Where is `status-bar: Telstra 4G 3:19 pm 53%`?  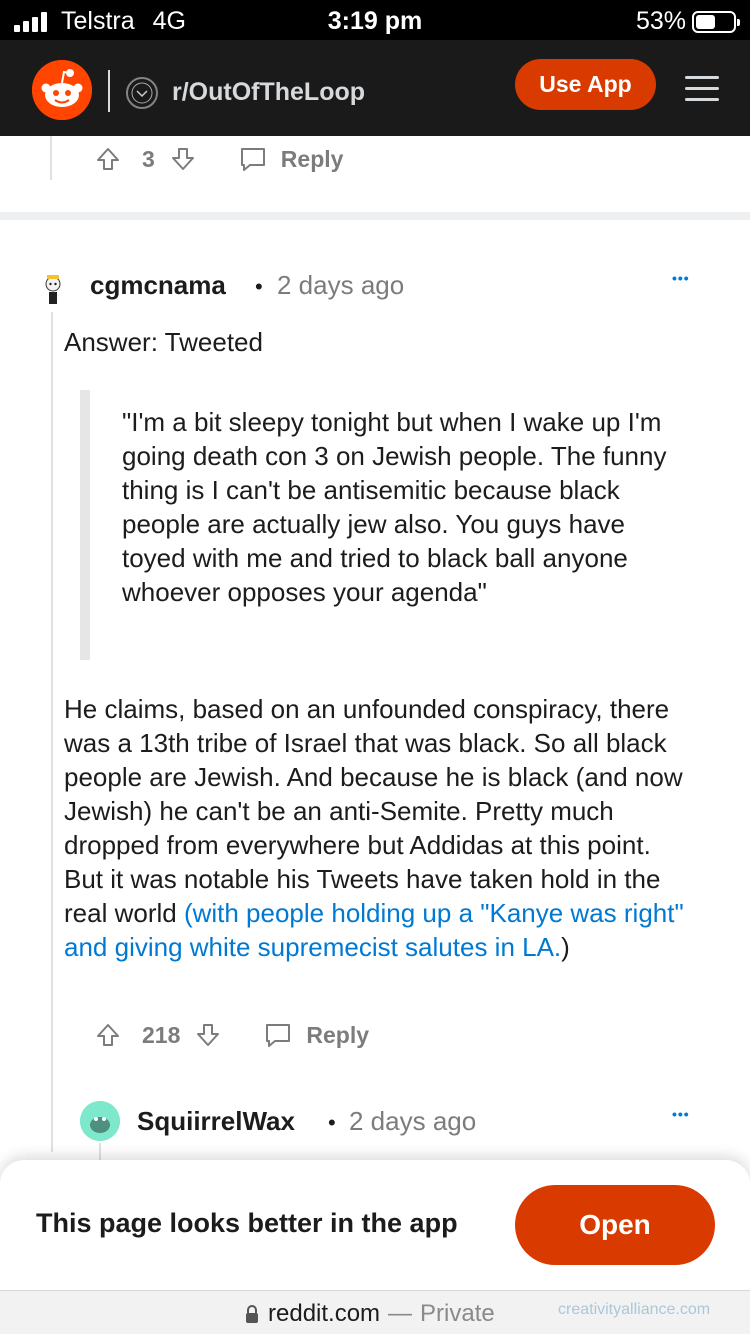
status-bar: Telstra 4G 3:19 pm 53% is located at coordinates (375, 20).